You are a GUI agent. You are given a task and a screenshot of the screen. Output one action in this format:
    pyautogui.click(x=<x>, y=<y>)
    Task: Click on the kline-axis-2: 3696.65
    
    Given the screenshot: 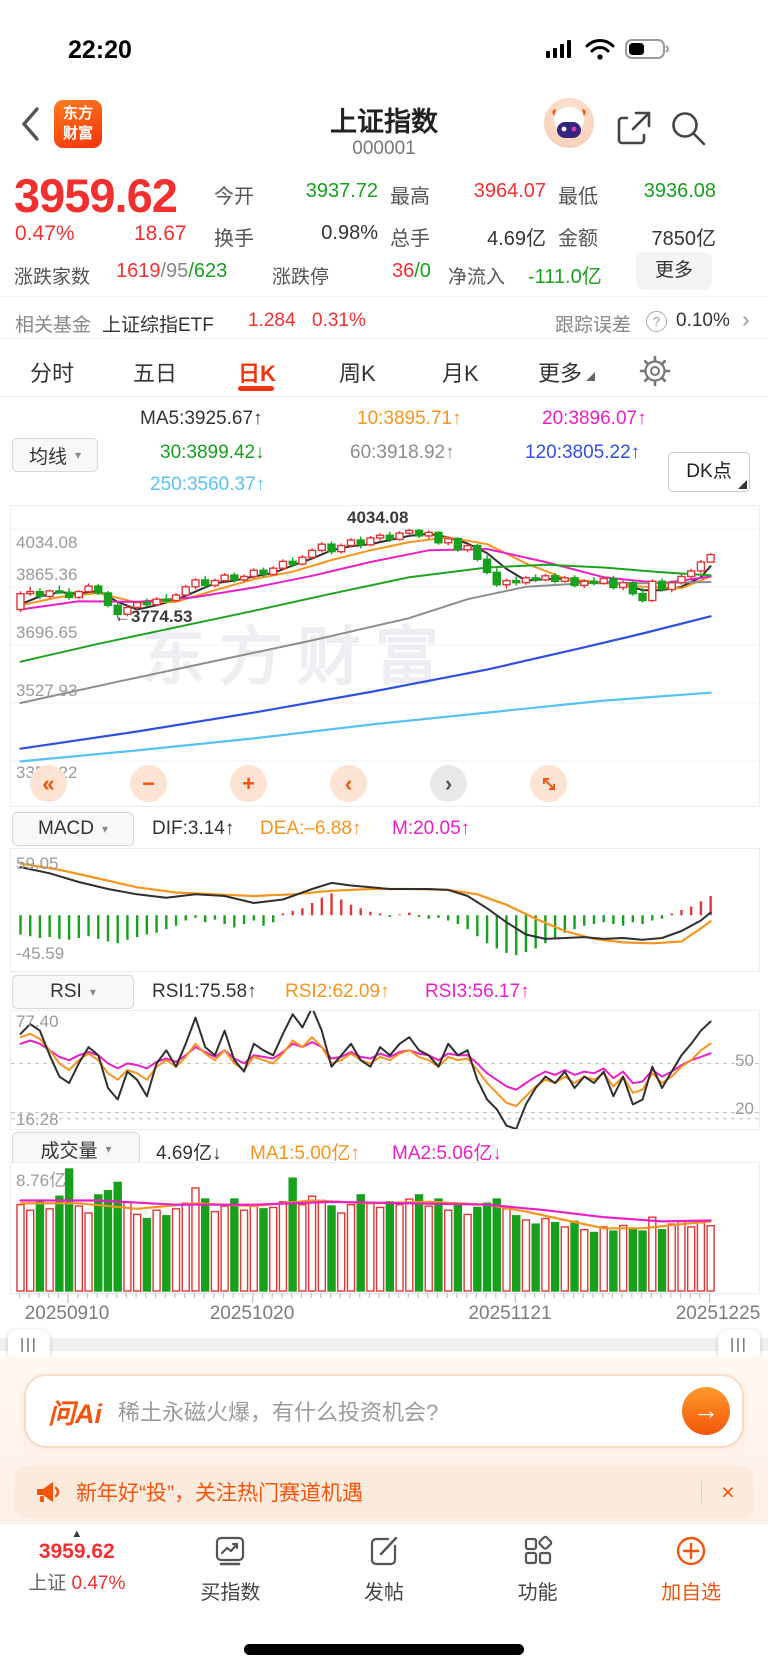 What is the action you would take?
    pyautogui.click(x=47, y=632)
    